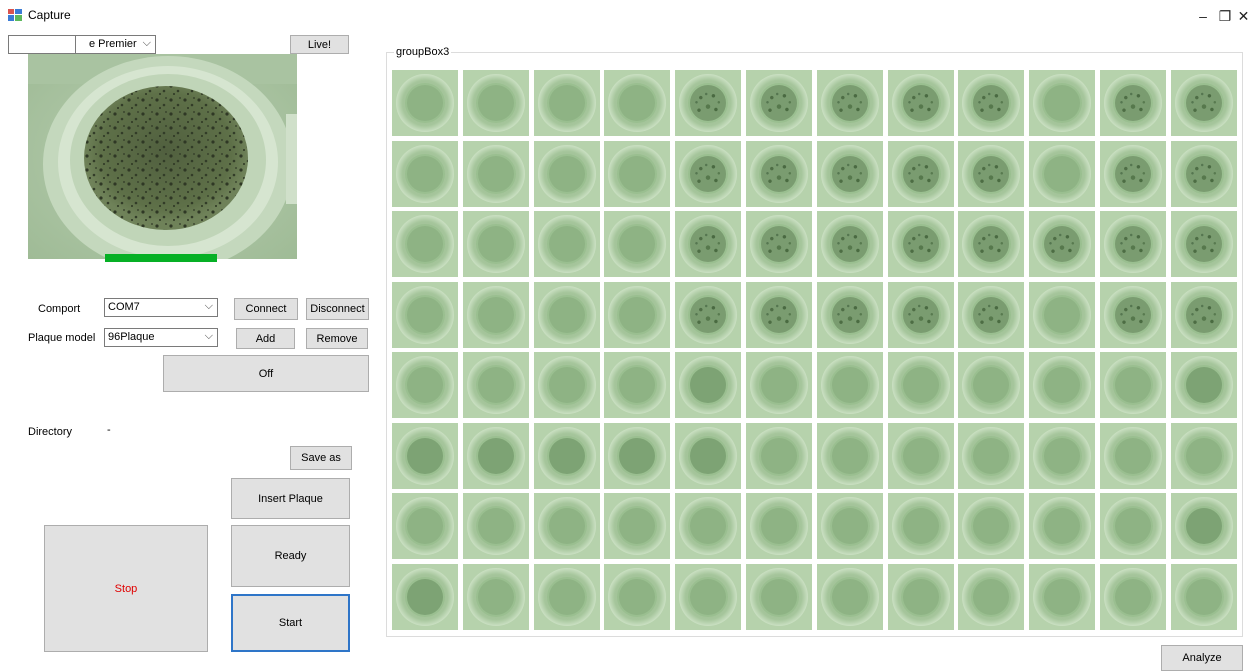 The height and width of the screenshot is (671, 1250). Describe the element at coordinates (423, 52) in the screenshot. I see `groupbox-label: groupBox3` at that location.